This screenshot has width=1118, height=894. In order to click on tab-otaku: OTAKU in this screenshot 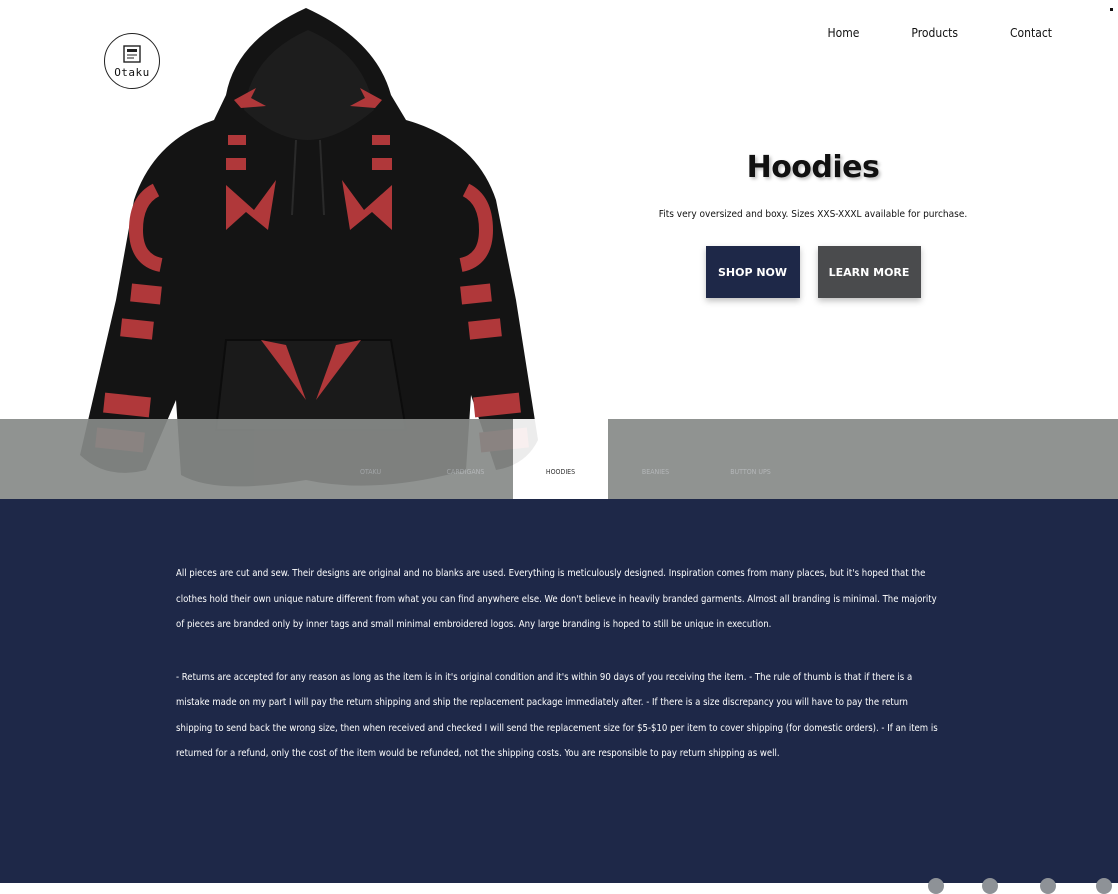, I will do `click(370, 459)`.